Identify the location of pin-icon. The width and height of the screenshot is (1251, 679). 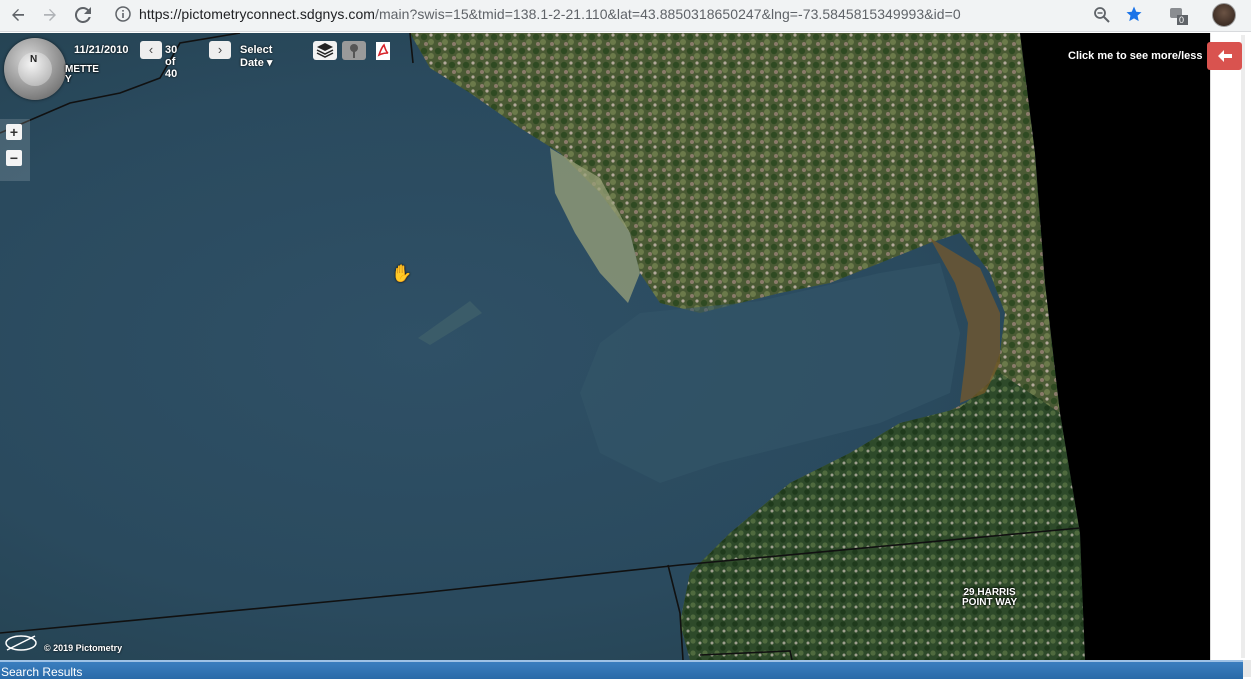
(354, 50).